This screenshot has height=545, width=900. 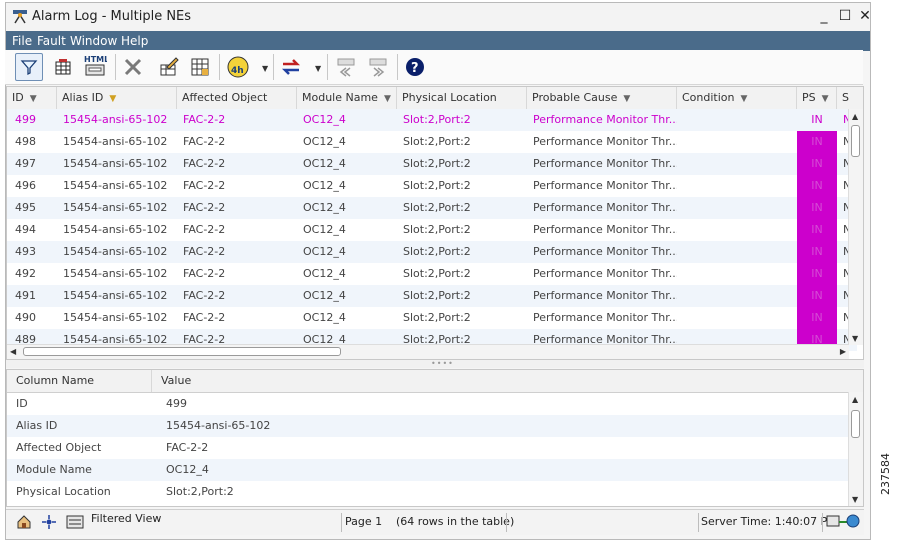 I want to click on details-value-header: Value, so click(x=500, y=381).